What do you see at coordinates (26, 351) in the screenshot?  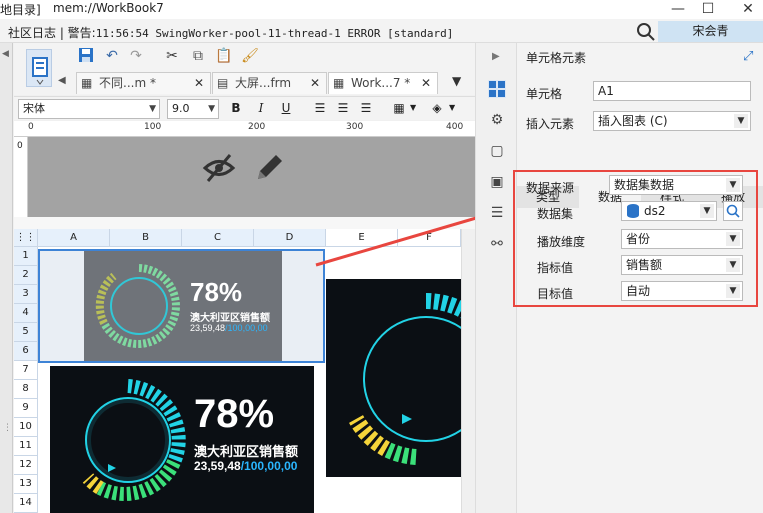 I see `row-header: 6` at bounding box center [26, 351].